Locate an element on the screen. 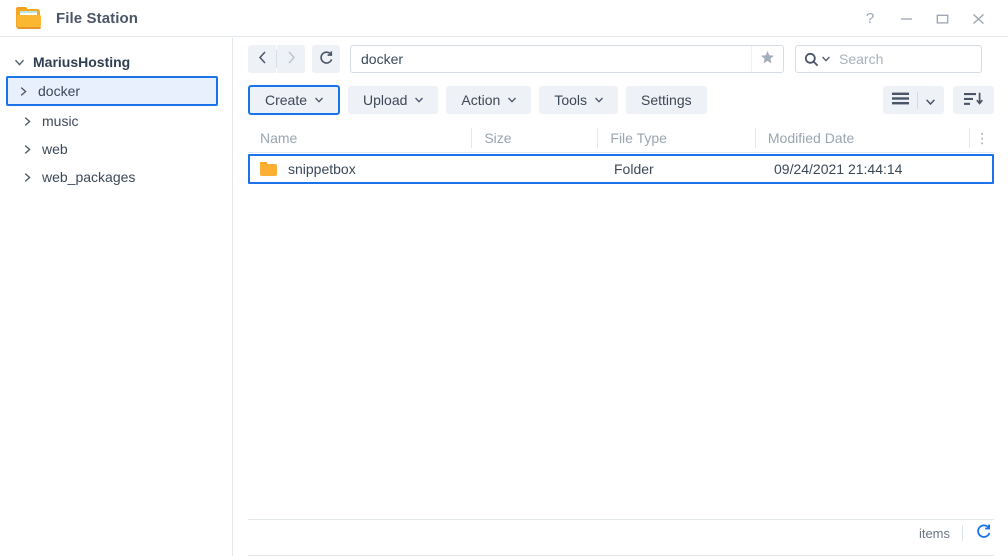 This screenshot has height=556, width=1008. view-mode-button is located at coordinates (913, 100).